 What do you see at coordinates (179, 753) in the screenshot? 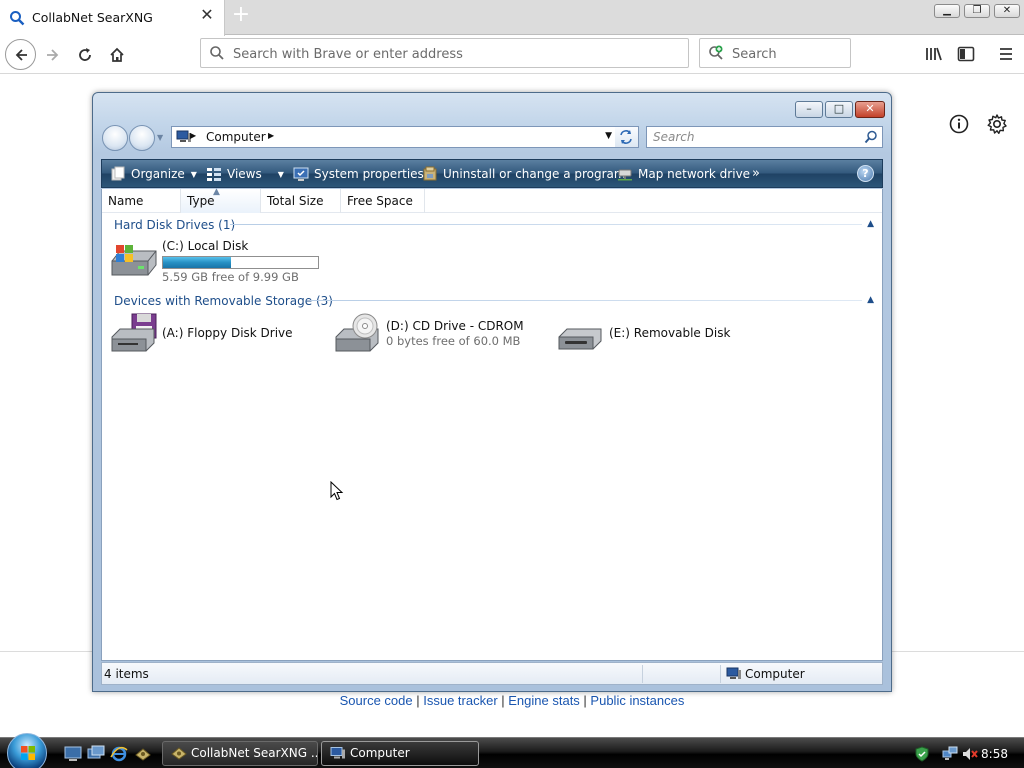
I see `browser-app-icon` at bounding box center [179, 753].